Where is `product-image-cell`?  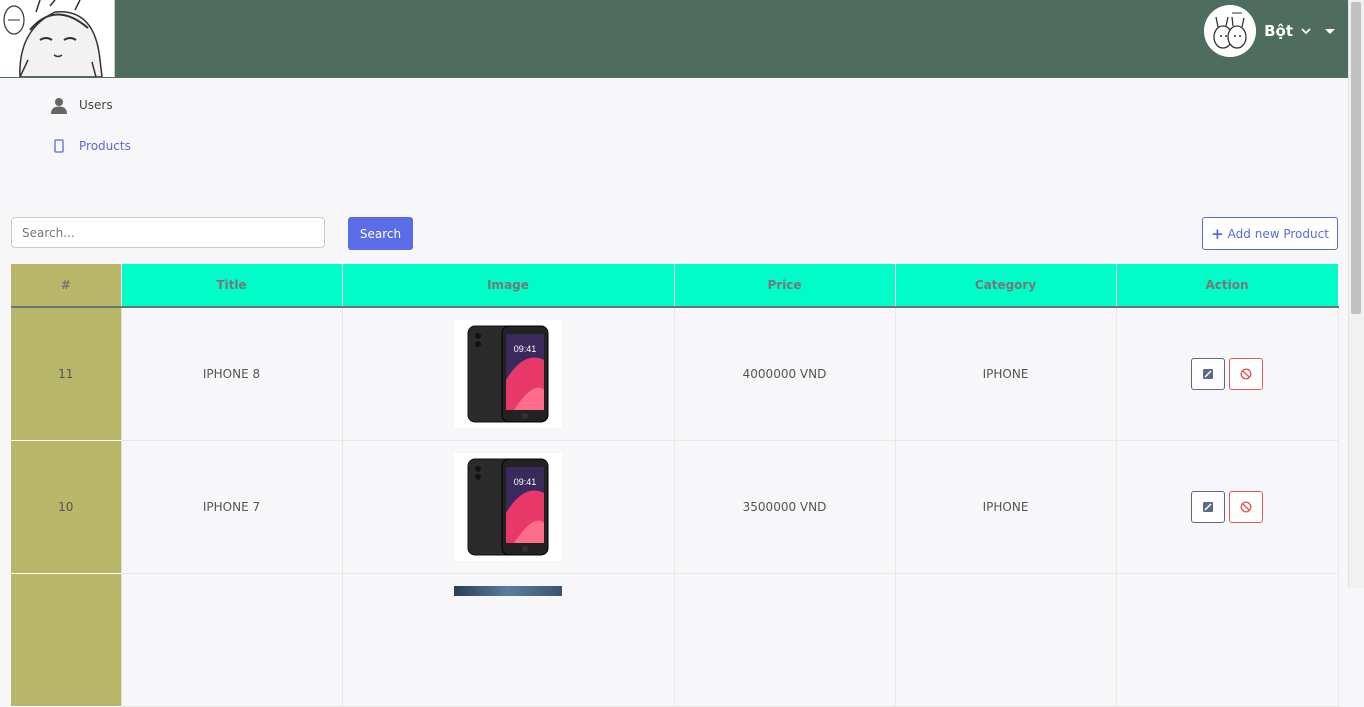 product-image-cell is located at coordinates (508, 640).